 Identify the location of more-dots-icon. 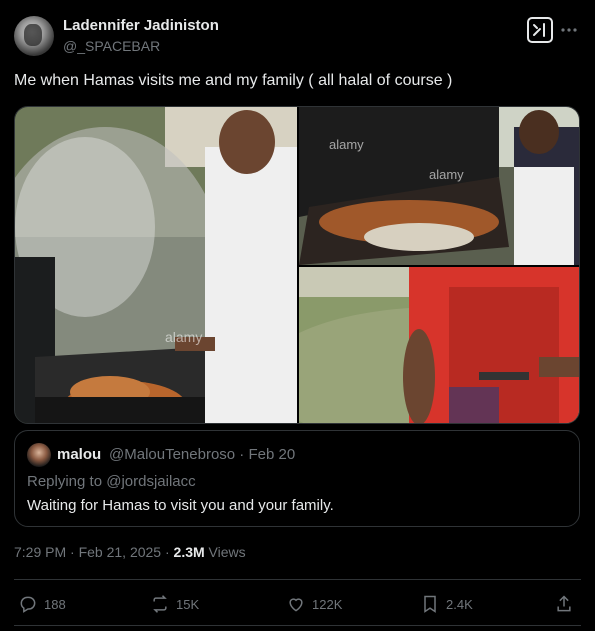
(569, 30).